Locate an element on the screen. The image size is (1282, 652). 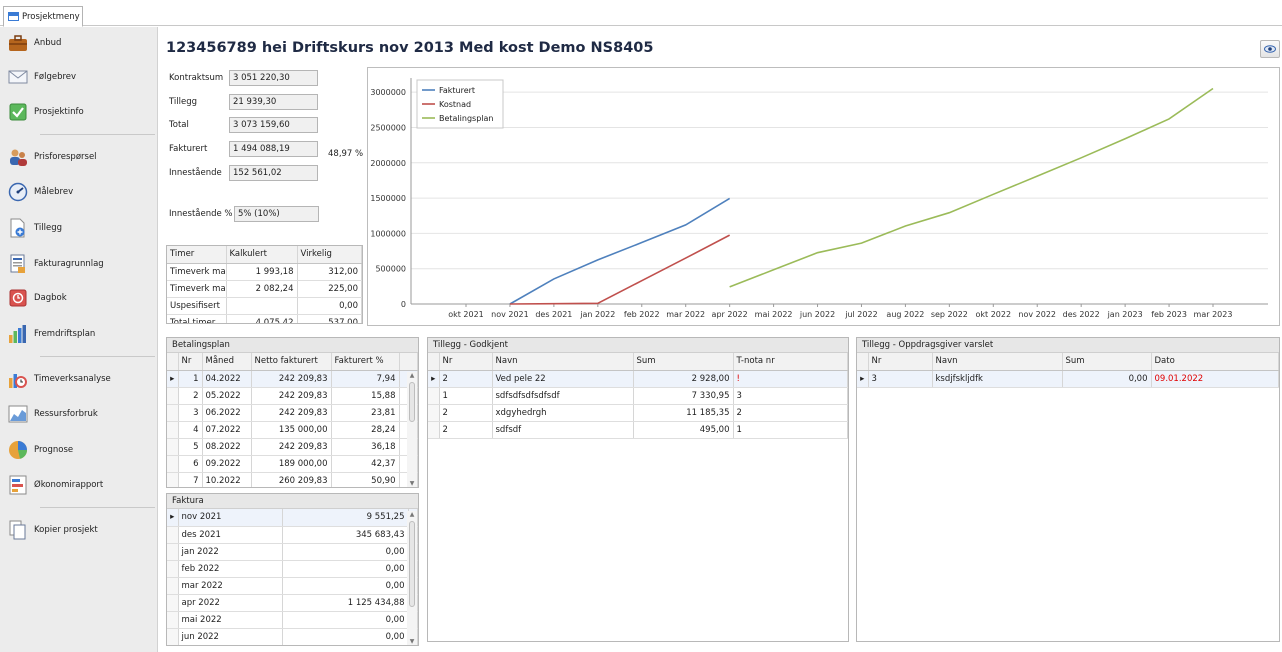
table-row: 3 06.2022 242 209,83 23,81 is located at coordinates (292, 413).